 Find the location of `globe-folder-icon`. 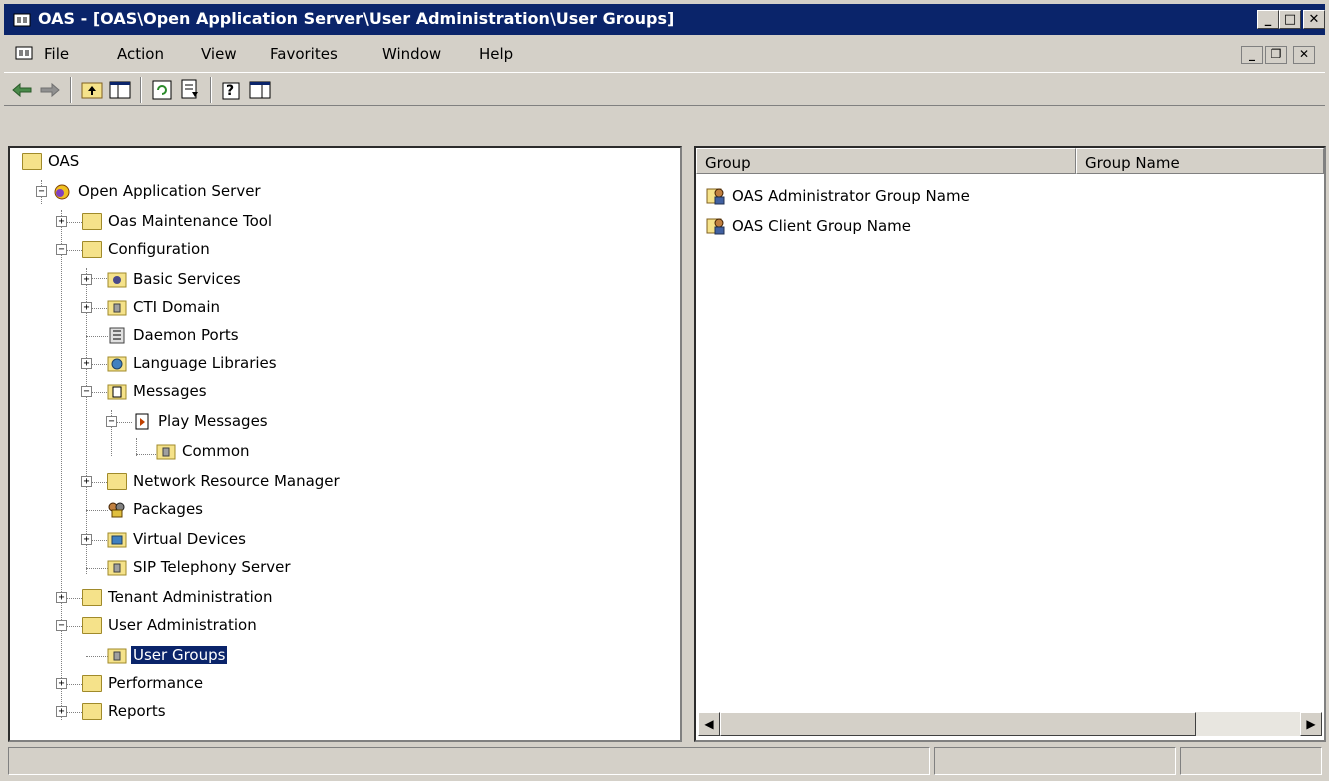

globe-folder-icon is located at coordinates (117, 364).